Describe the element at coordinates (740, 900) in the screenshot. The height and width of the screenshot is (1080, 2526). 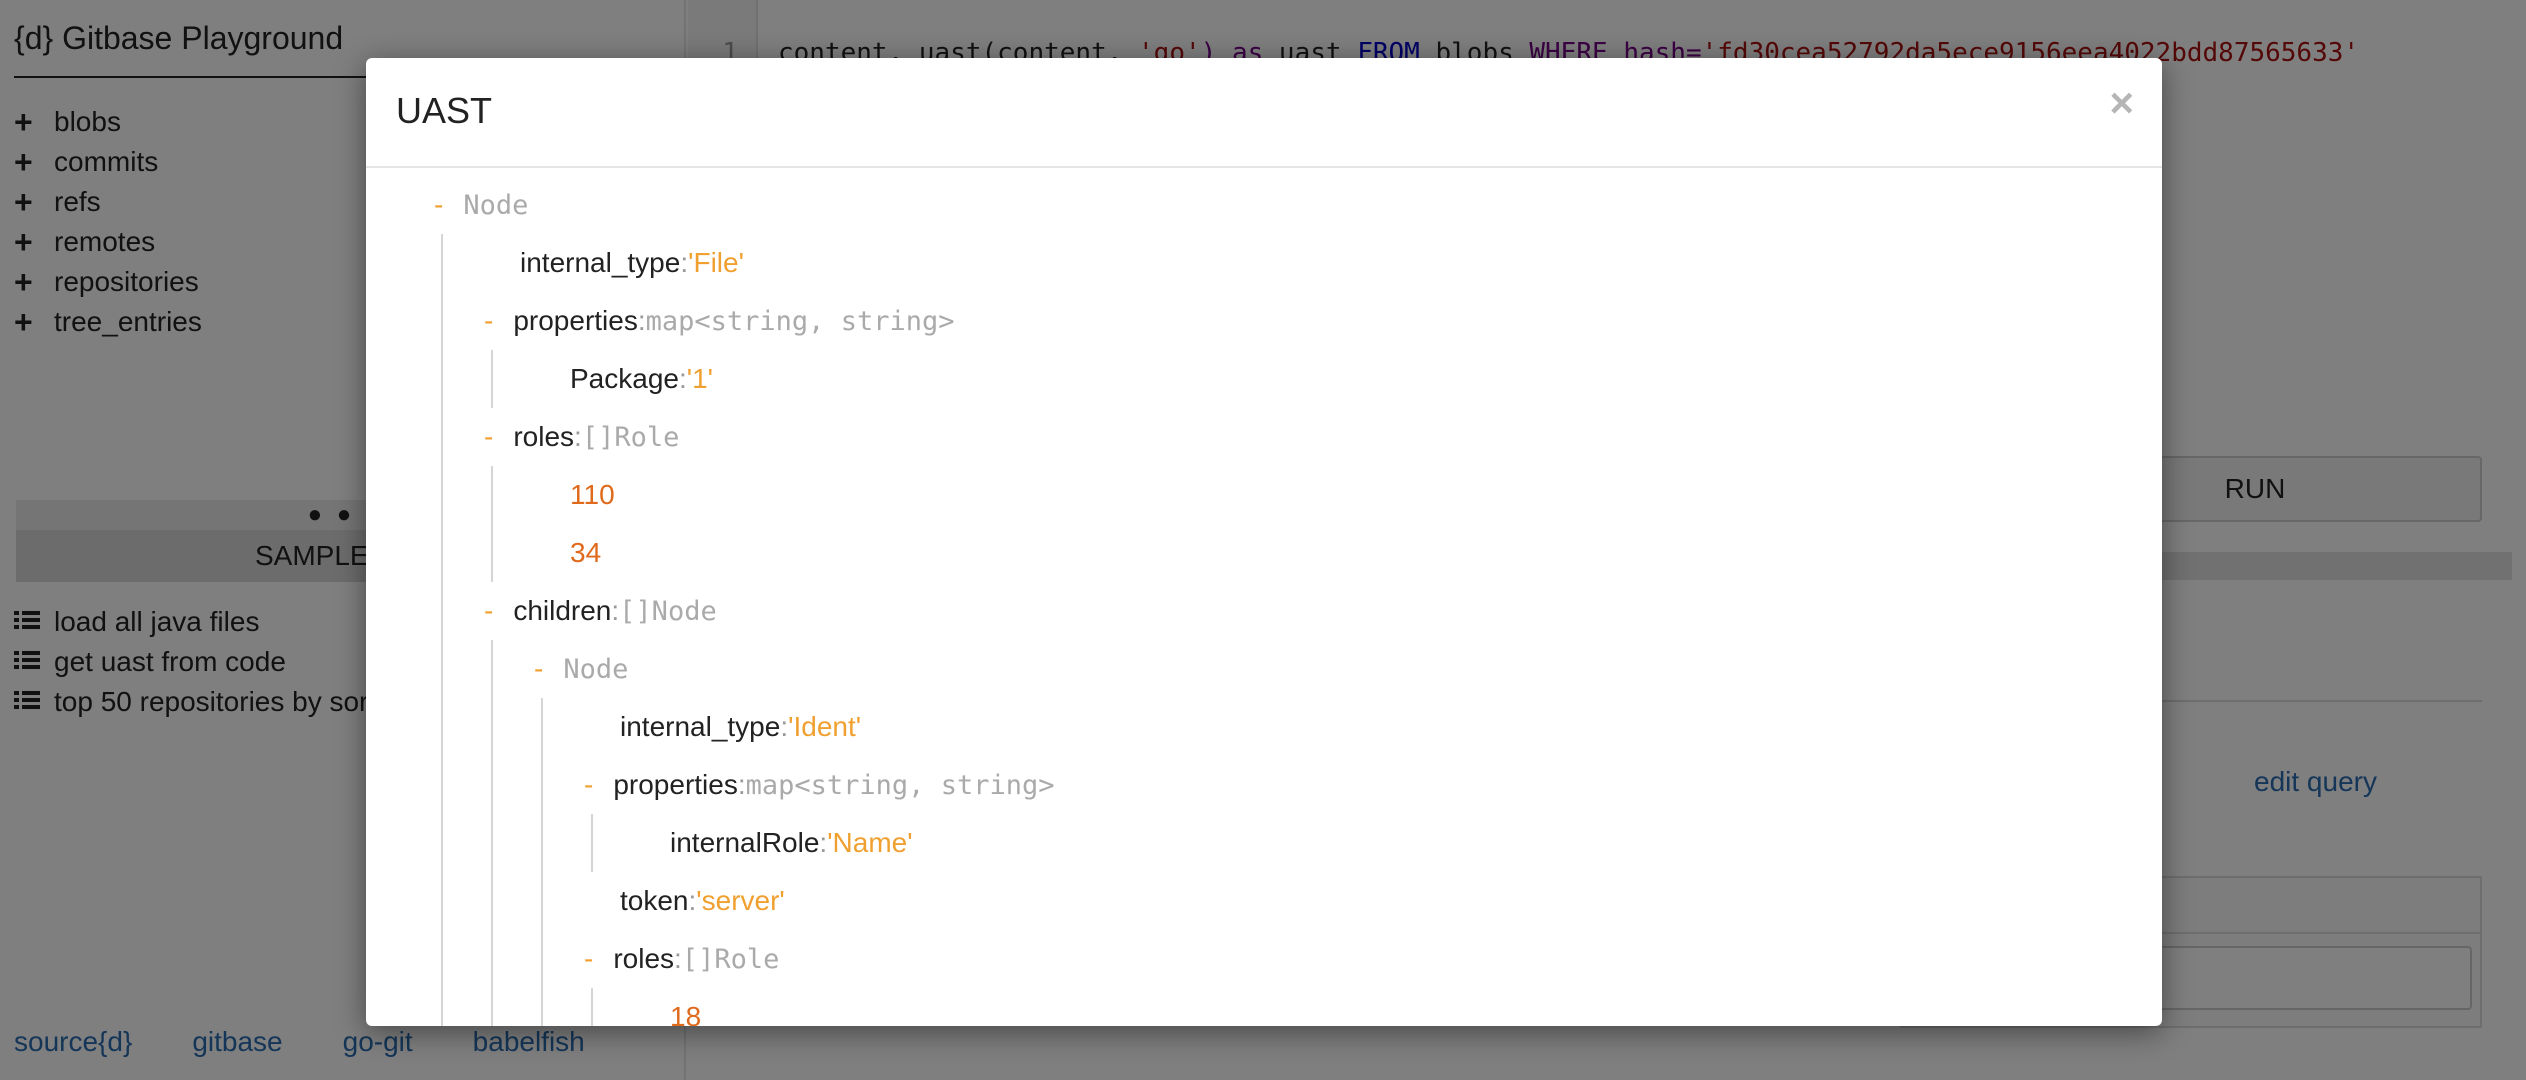
I see `property-value: 'server'` at that location.